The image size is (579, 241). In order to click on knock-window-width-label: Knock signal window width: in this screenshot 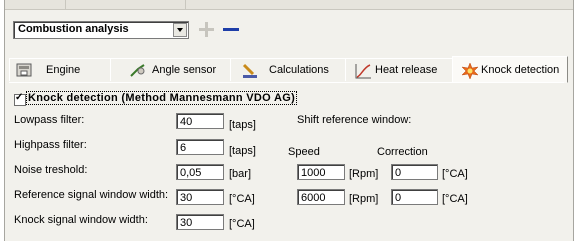, I will do `click(81, 220)`.